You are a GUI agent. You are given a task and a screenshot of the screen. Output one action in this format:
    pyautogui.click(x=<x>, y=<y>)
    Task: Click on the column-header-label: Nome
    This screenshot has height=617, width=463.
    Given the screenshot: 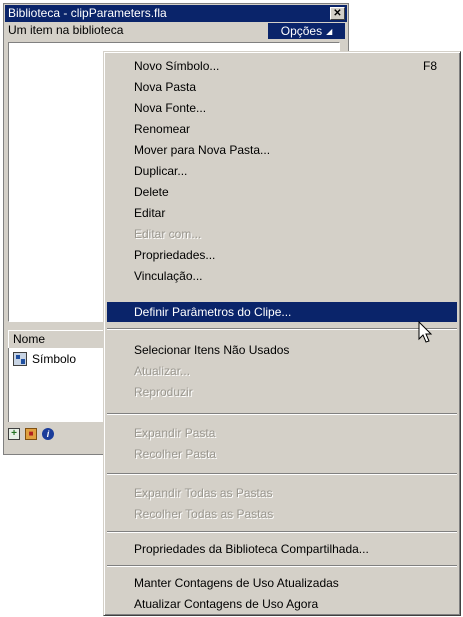 What is the action you would take?
    pyautogui.click(x=29, y=339)
    